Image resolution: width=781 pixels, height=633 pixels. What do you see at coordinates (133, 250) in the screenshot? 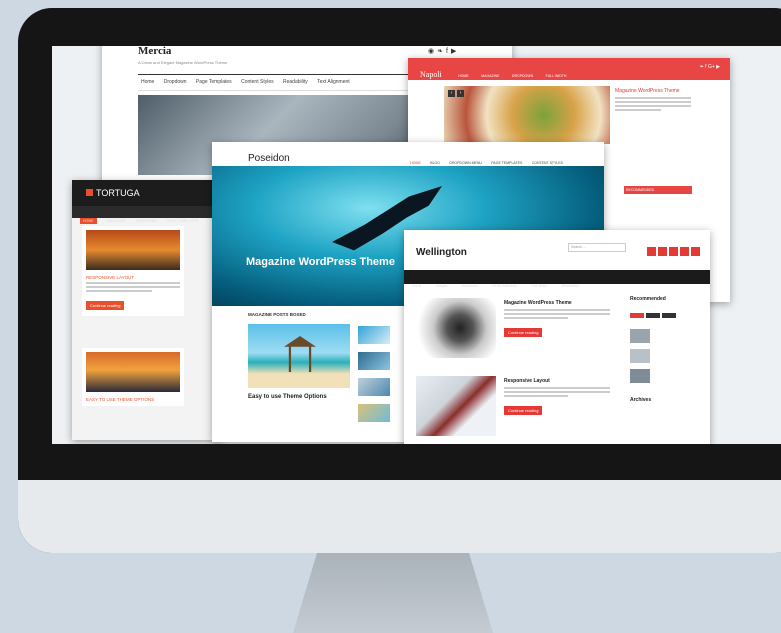
I see `ship-image` at bounding box center [133, 250].